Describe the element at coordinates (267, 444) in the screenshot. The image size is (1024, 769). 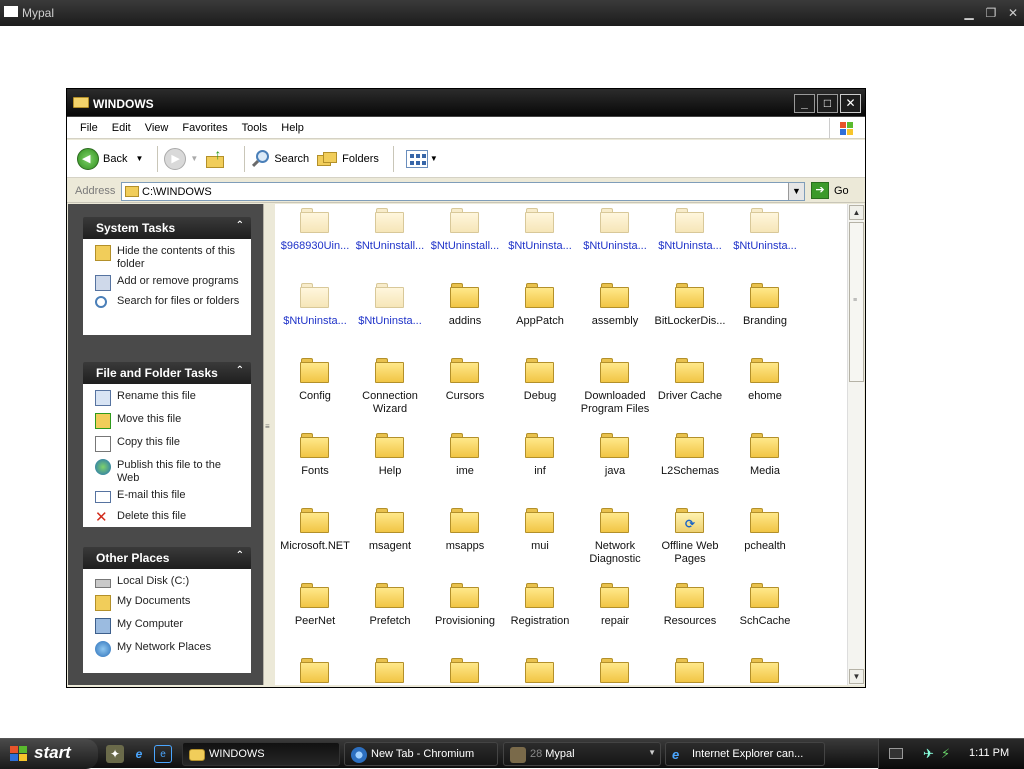
I see `pane-splitter: ≡` at that location.